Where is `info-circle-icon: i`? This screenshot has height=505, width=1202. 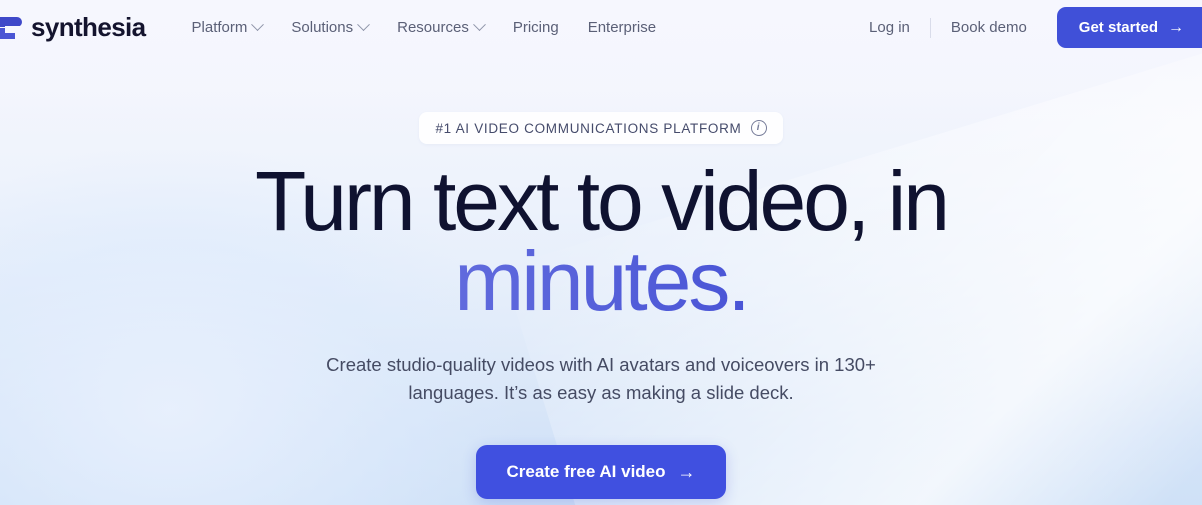 info-circle-icon: i is located at coordinates (758, 128).